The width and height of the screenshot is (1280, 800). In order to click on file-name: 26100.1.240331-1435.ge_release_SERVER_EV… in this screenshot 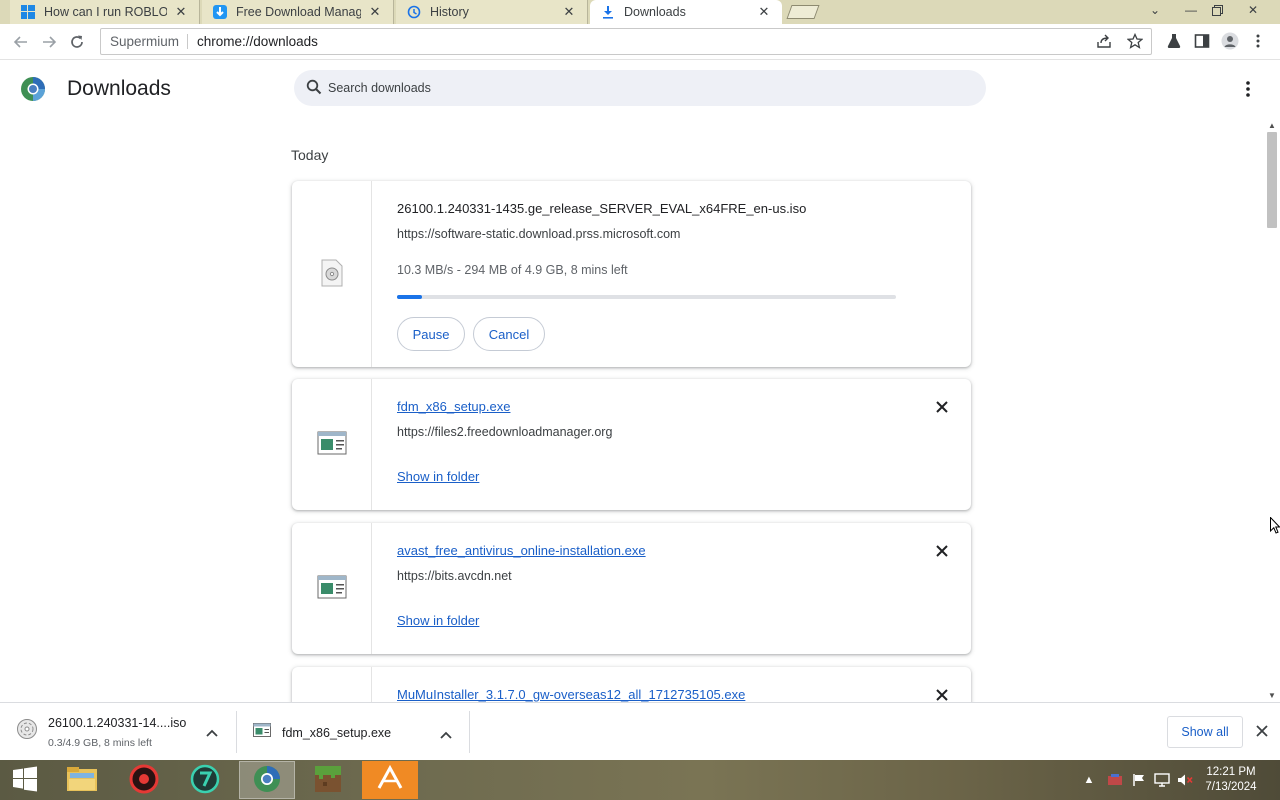, I will do `click(602, 208)`.